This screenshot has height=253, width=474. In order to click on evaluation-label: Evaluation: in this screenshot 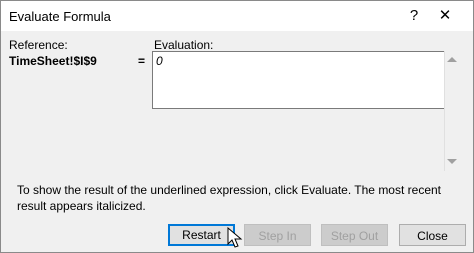, I will do `click(184, 45)`.